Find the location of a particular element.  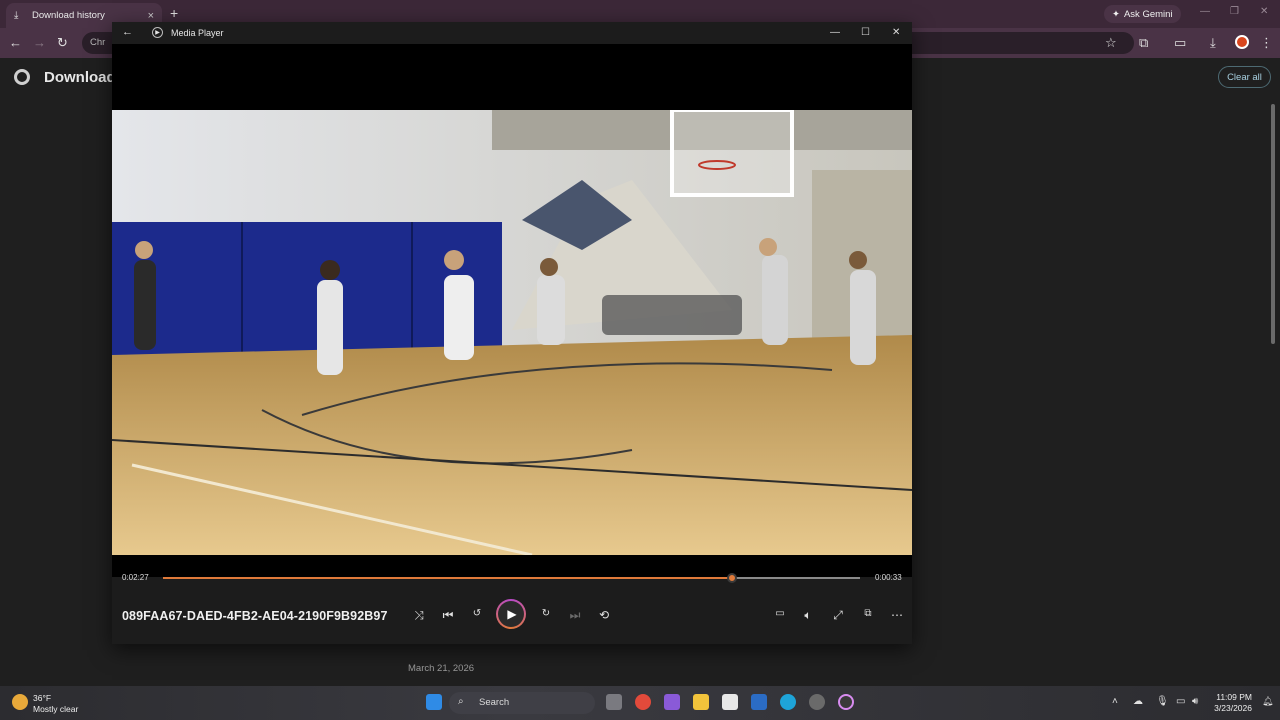

show-hidden-icons-icon: ˄ is located at coordinates (1115, 701).